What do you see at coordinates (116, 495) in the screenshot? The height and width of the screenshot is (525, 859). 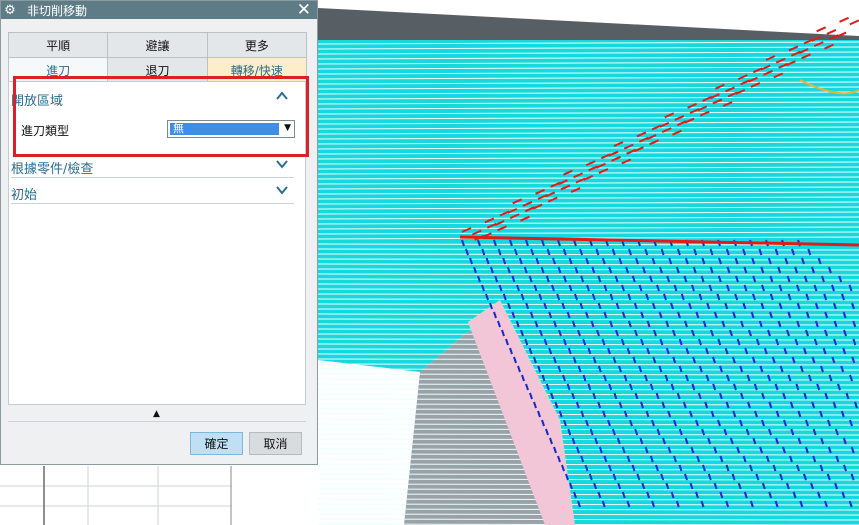 I see `spreadsheet-area` at bounding box center [116, 495].